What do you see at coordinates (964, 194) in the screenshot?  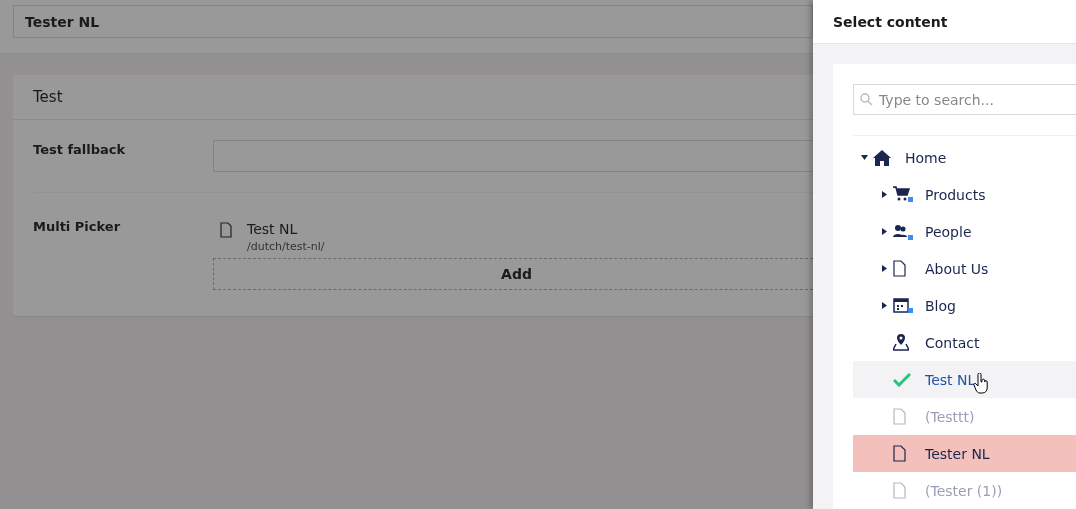 I see `tree-item: Products` at bounding box center [964, 194].